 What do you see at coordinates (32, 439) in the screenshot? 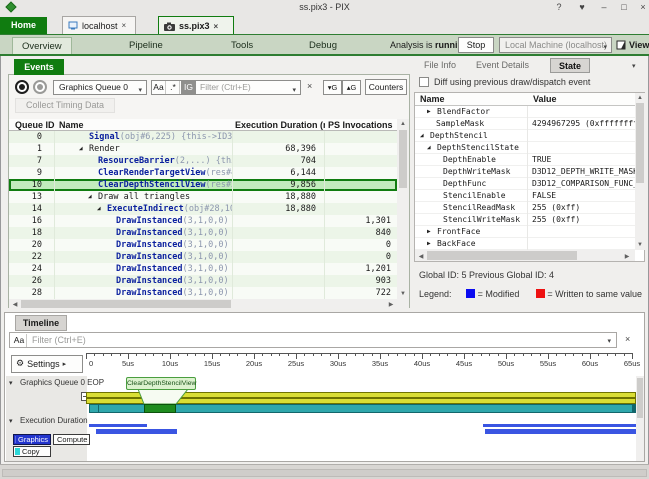
I see `legend-graphics: Graphics` at bounding box center [32, 439].